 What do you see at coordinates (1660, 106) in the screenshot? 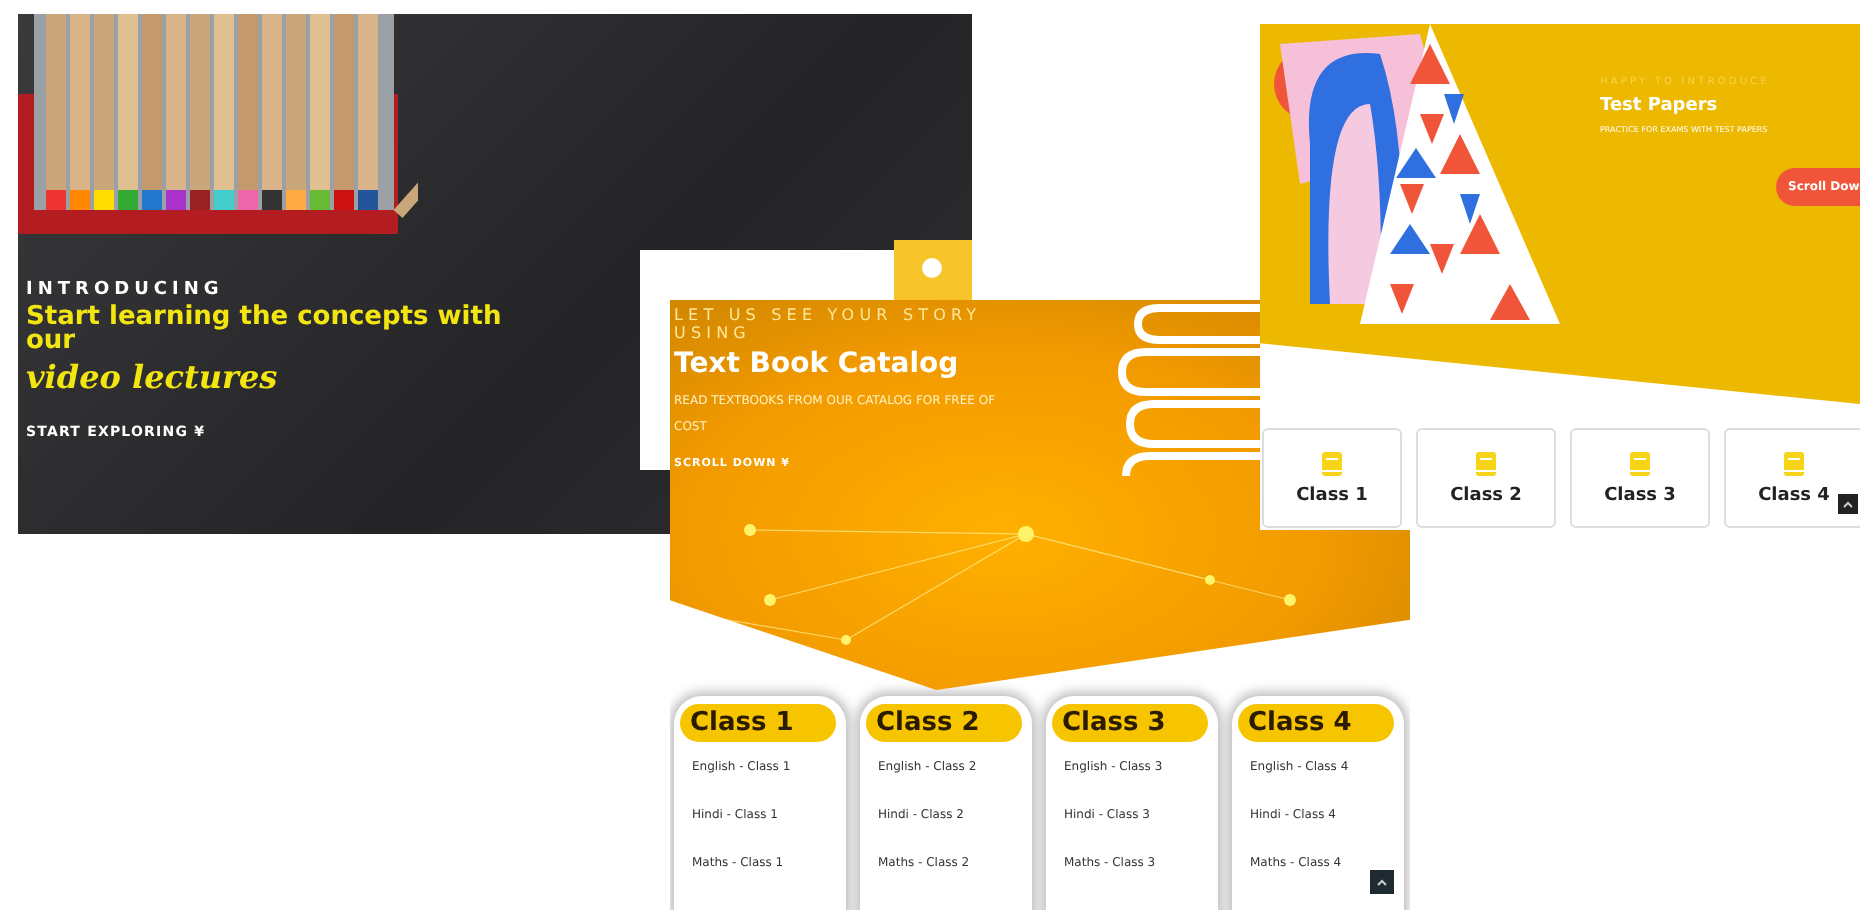
I see `page-title: Test Papers` at bounding box center [1660, 106].